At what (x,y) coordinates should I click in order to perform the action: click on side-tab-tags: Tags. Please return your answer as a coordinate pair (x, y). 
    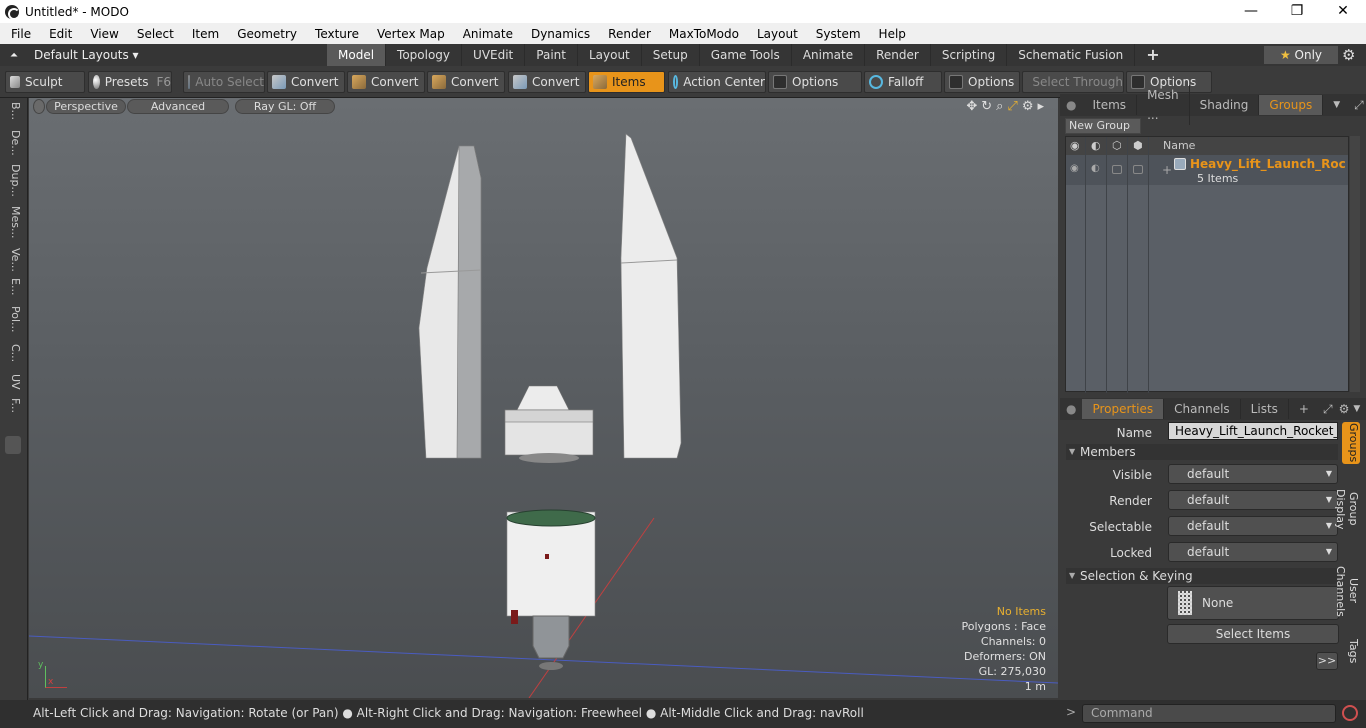
    Looking at the image, I should click on (1351, 651).